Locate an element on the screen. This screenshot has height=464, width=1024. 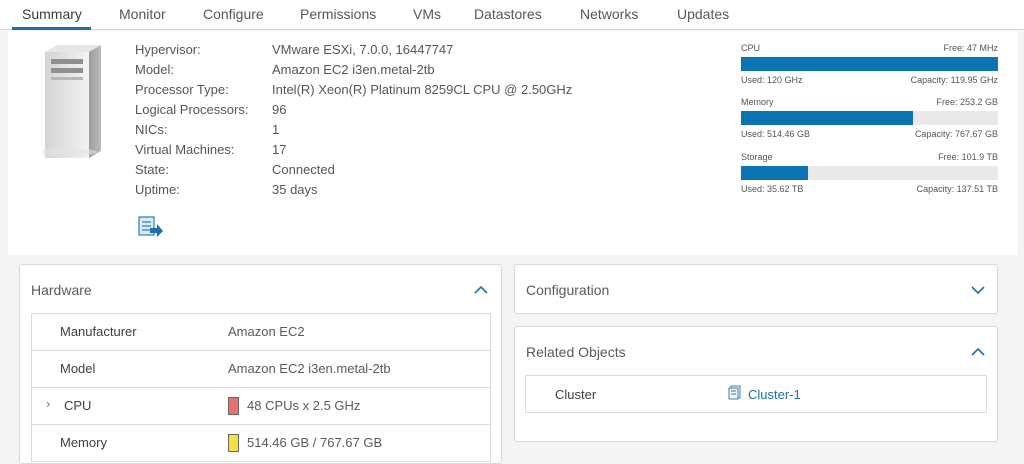
migrate-host-icon is located at coordinates (151, 227).